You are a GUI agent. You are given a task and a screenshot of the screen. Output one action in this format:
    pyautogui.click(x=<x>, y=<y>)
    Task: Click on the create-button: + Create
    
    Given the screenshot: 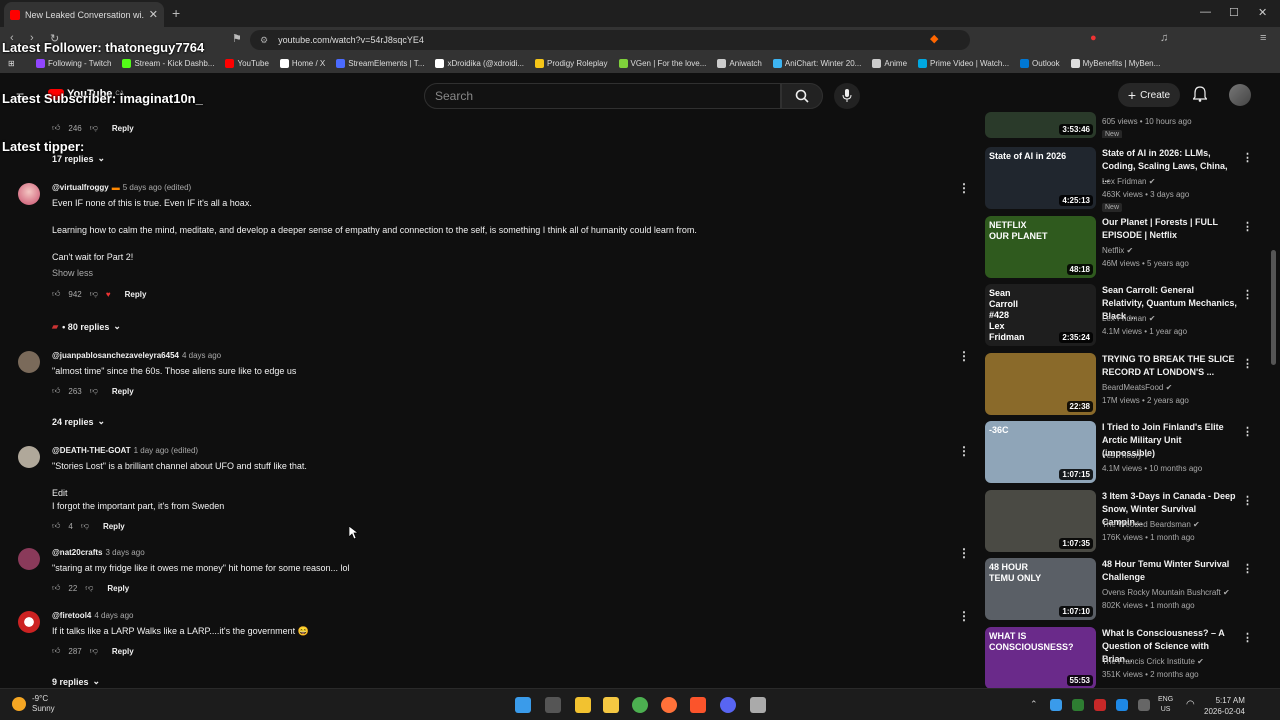 What is the action you would take?
    pyautogui.click(x=1149, y=95)
    